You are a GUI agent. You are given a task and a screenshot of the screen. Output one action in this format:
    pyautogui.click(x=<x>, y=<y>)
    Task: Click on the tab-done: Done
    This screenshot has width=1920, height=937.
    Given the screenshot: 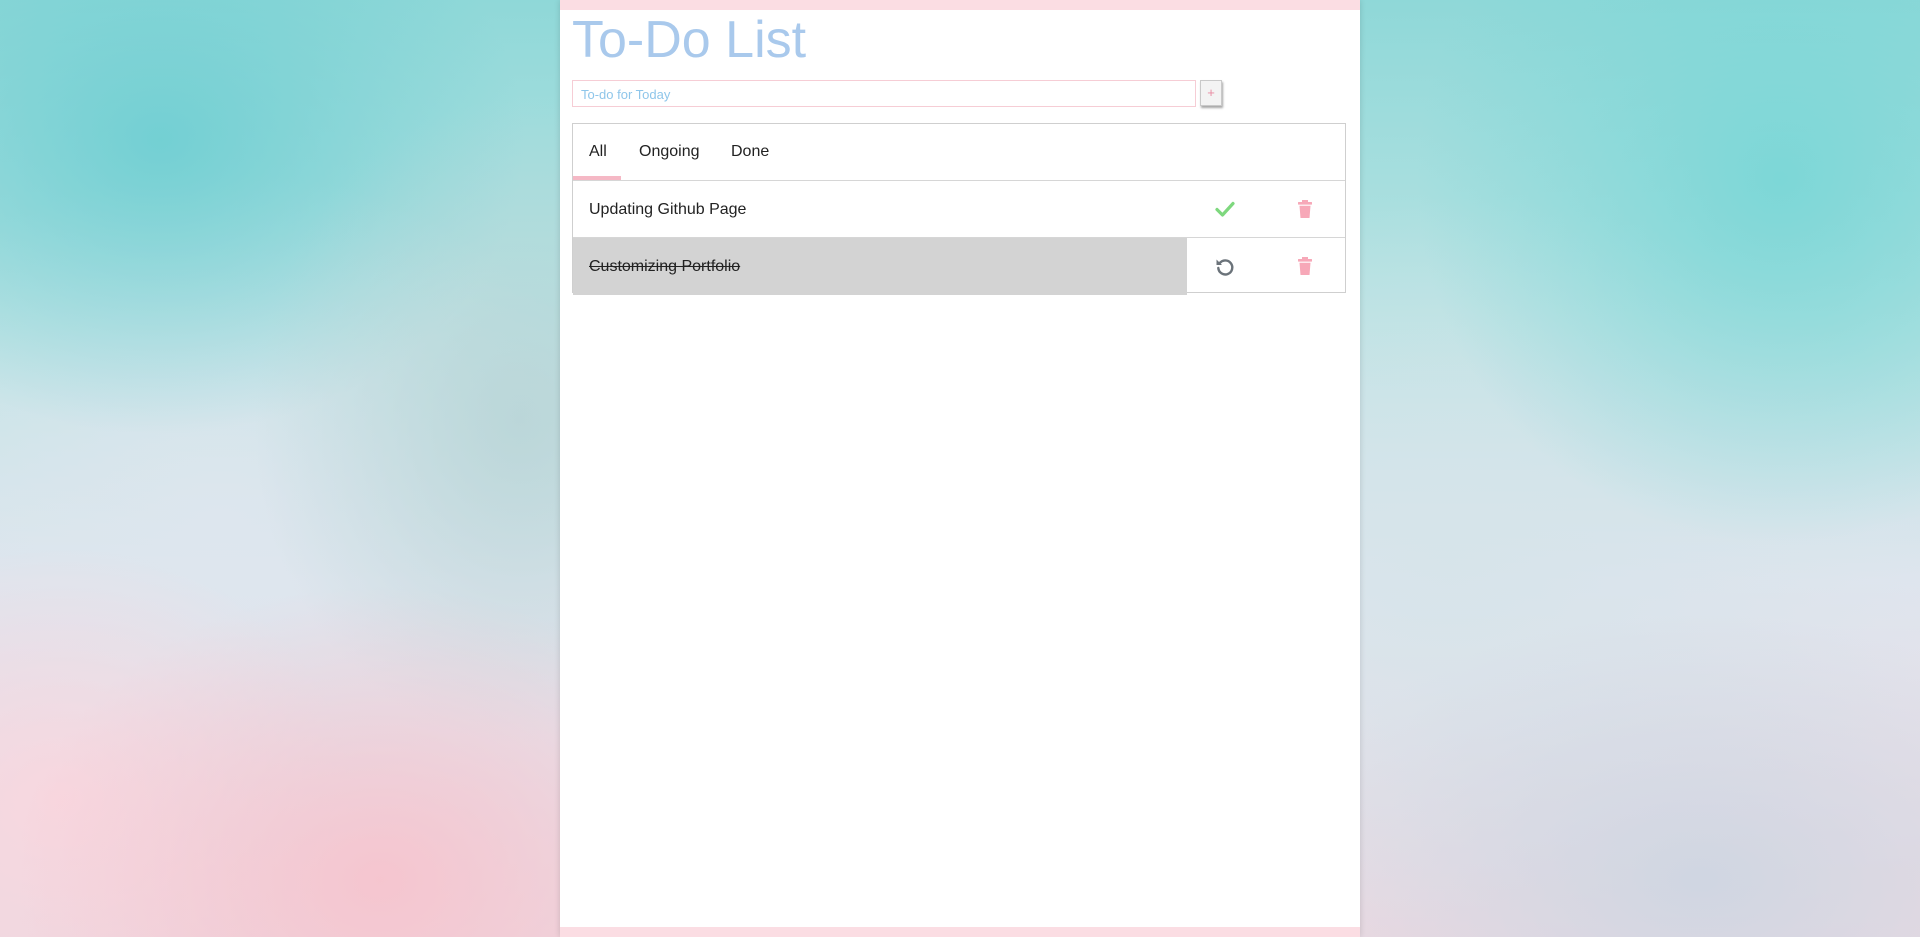 What is the action you would take?
    pyautogui.click(x=750, y=152)
    